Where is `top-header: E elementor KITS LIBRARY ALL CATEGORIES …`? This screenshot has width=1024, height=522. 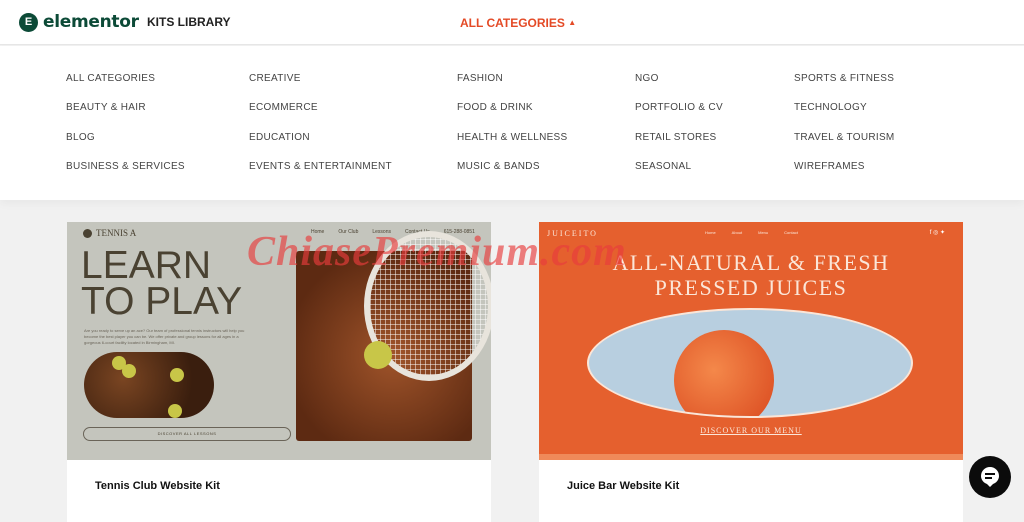 top-header: E elementor KITS LIBRARY ALL CATEGORIES … is located at coordinates (512, 22).